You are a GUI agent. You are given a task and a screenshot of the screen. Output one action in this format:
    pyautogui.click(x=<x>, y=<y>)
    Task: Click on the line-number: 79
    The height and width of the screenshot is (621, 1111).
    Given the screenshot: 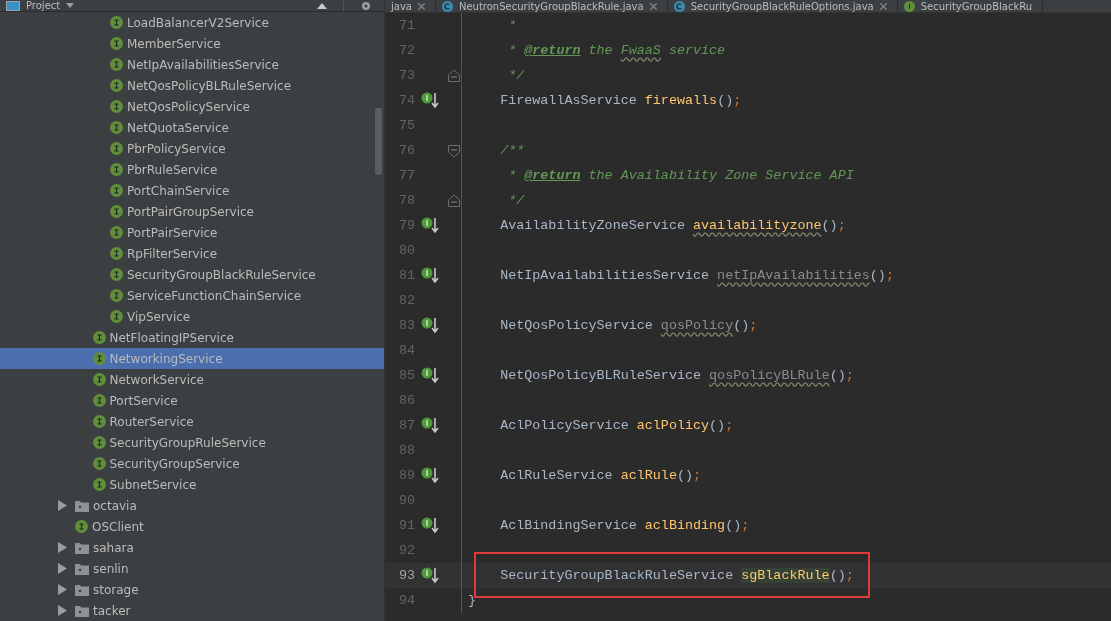 What is the action you would take?
    pyautogui.click(x=407, y=225)
    